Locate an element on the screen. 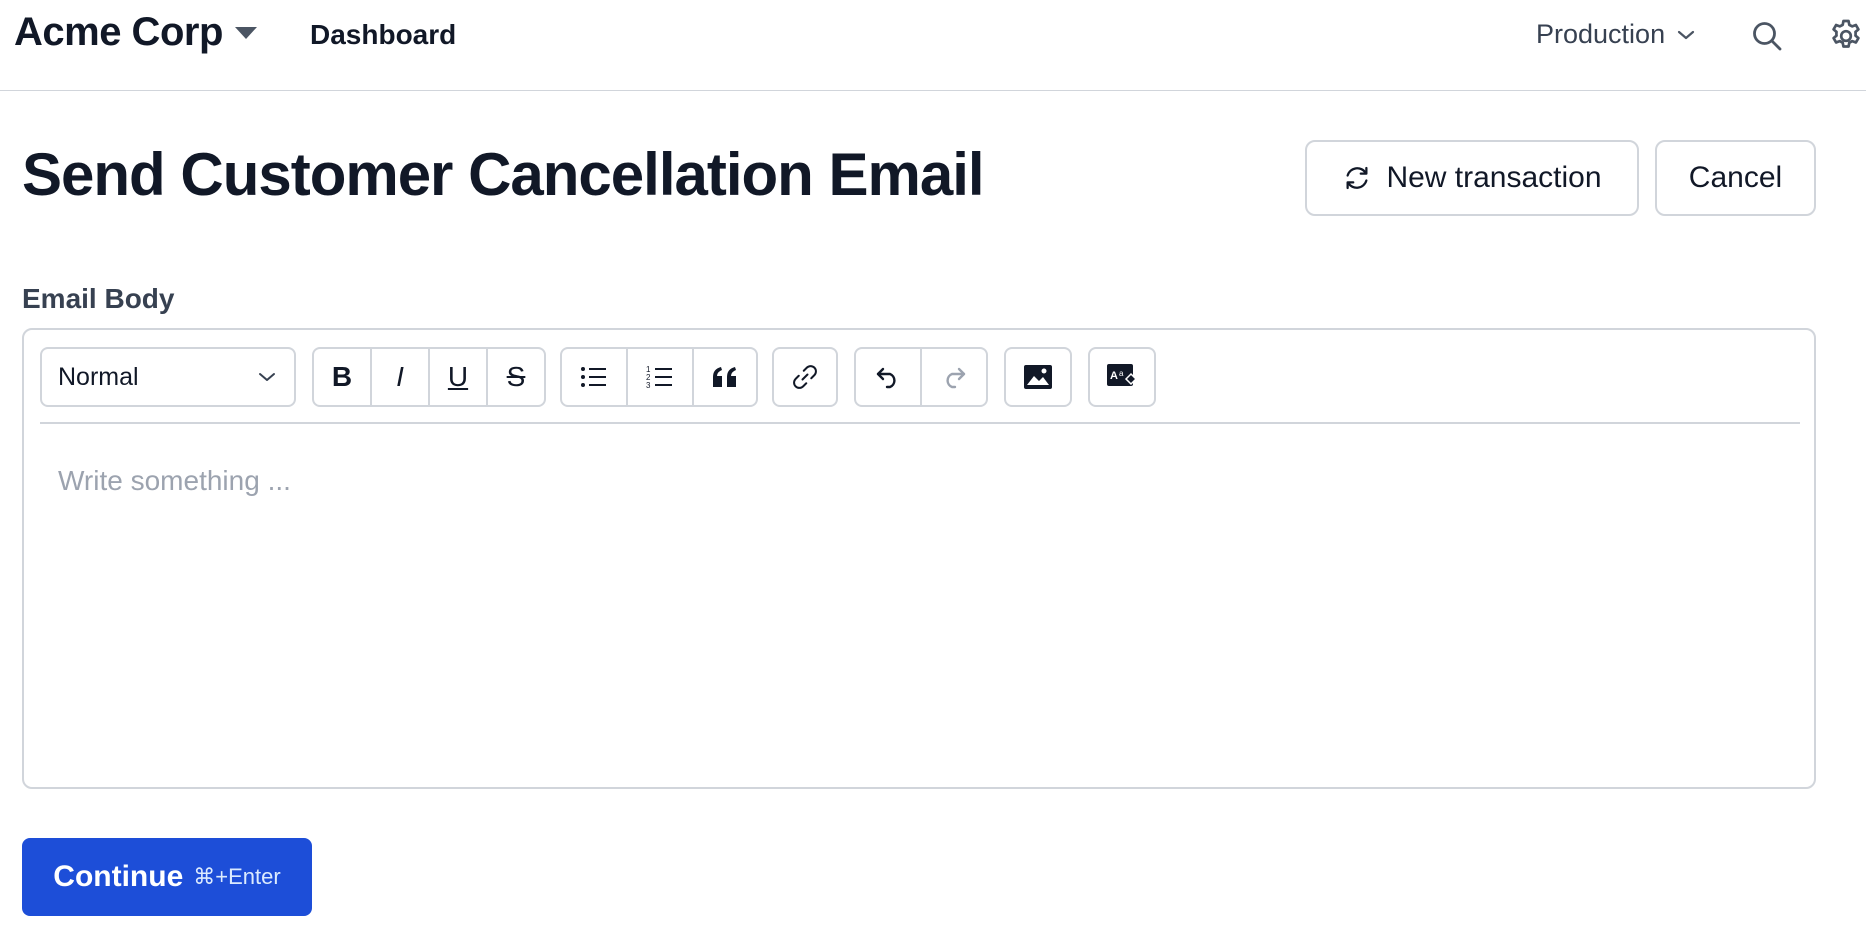 The width and height of the screenshot is (1866, 930). link-button is located at coordinates (805, 377).